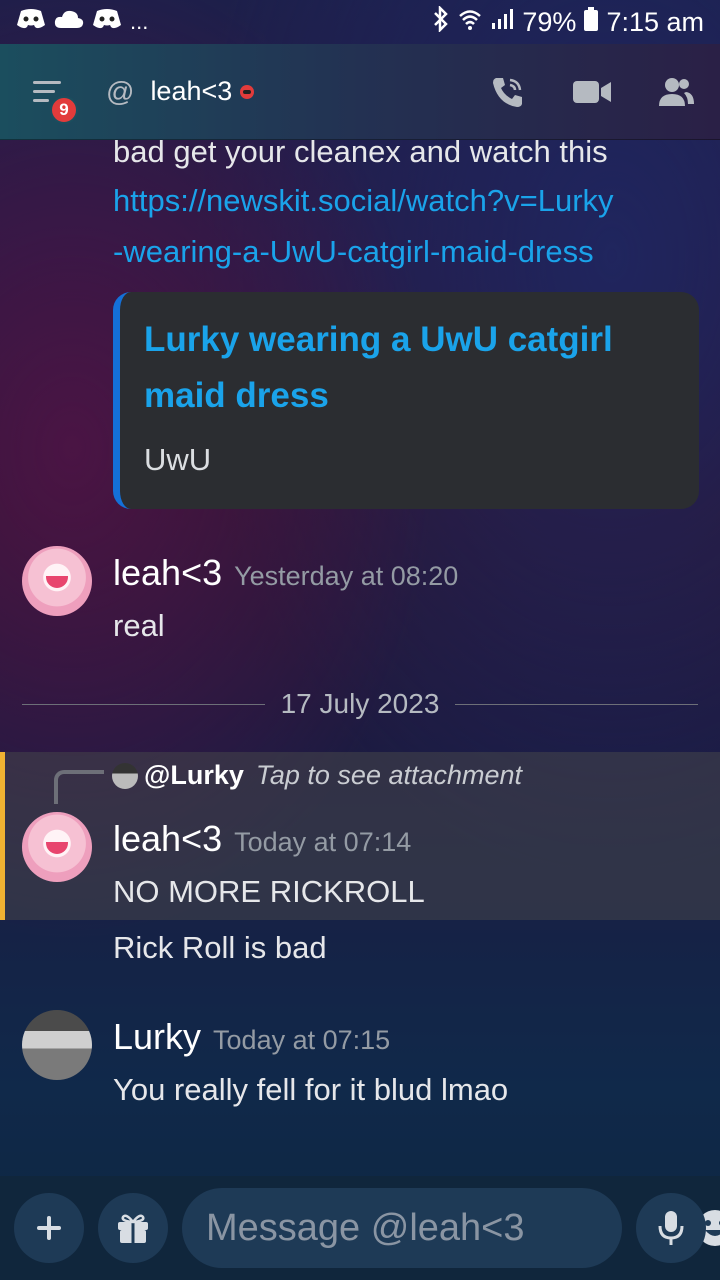 The image size is (720, 1280). What do you see at coordinates (378, 339) in the screenshot?
I see `embed-title-line: Lurky wearing a UwU catgirl` at bounding box center [378, 339].